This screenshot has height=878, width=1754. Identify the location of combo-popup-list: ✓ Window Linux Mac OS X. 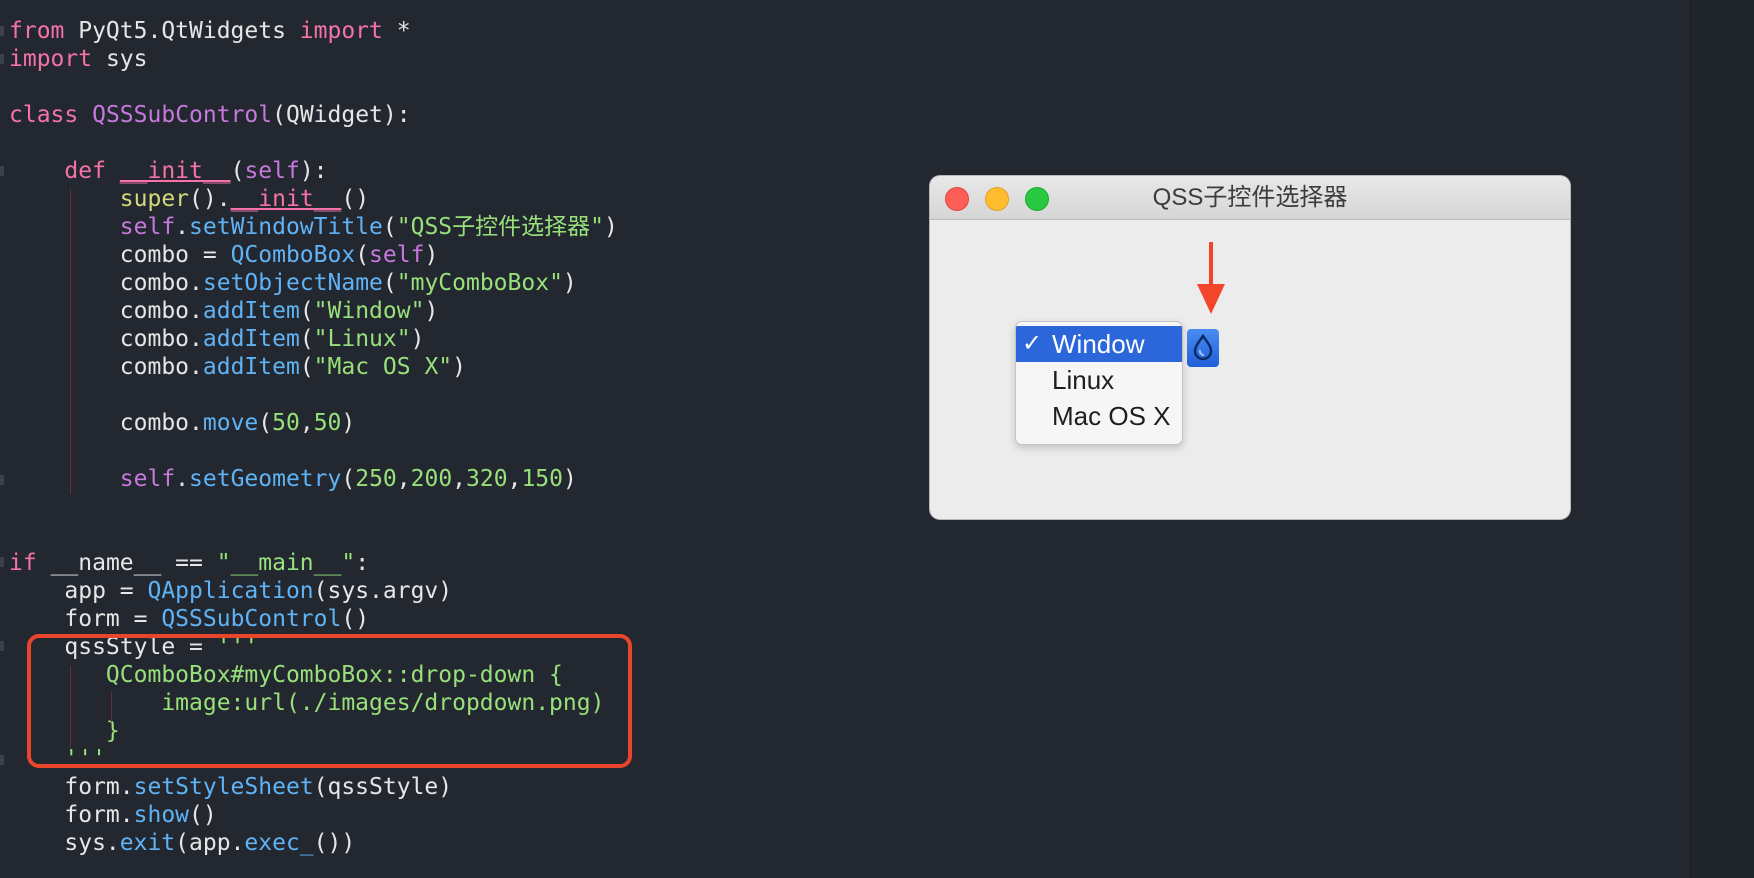
(1099, 383).